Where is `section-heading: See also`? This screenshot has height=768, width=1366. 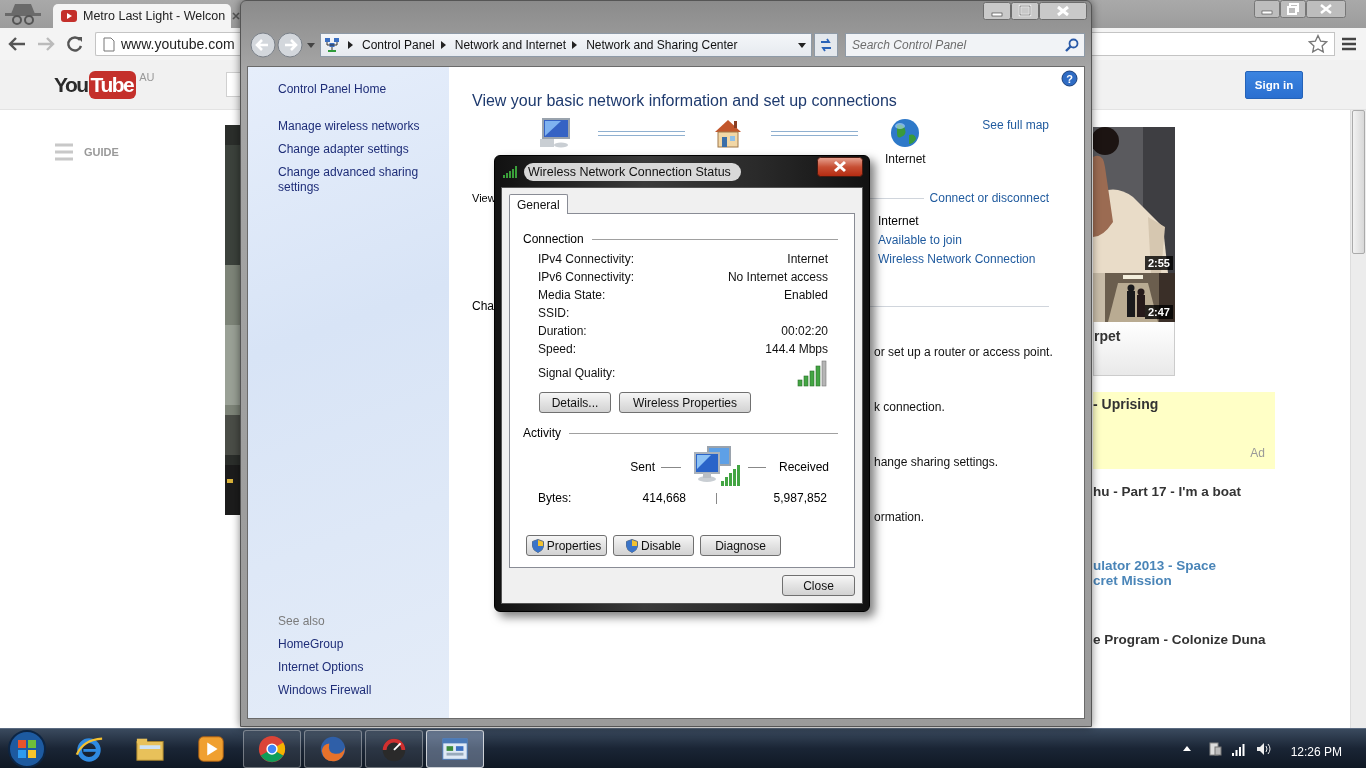
section-heading: See also is located at coordinates (302, 621).